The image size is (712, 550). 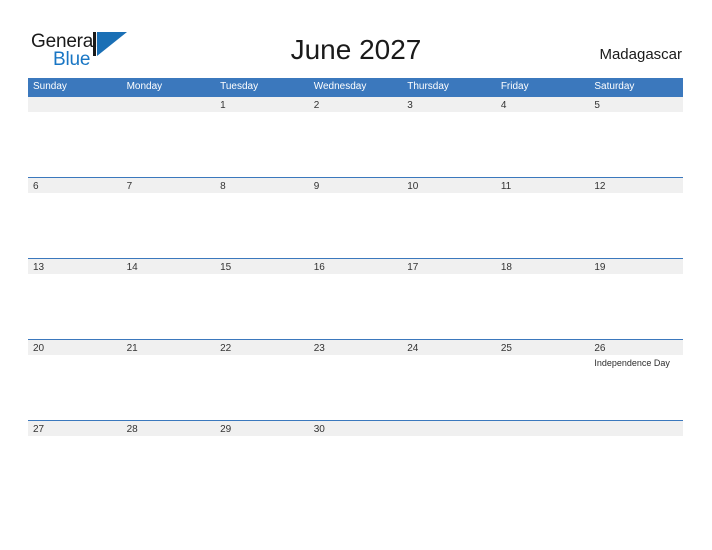 I want to click on day-number-band: 20, so click(x=75, y=347).